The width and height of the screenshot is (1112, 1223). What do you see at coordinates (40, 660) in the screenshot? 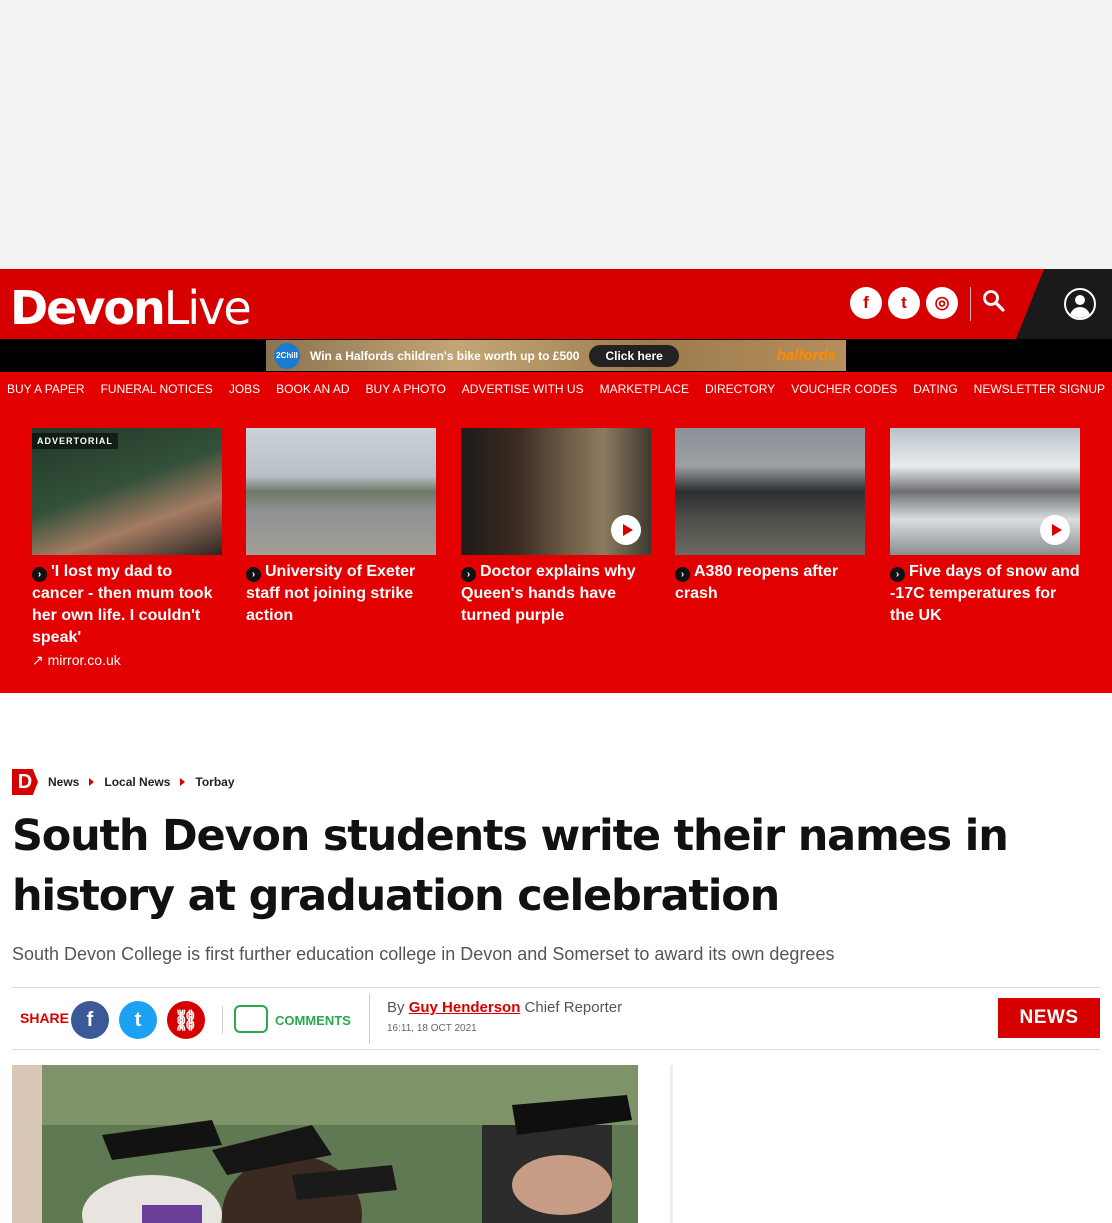
I see `external-link-icon: ↗` at bounding box center [40, 660].